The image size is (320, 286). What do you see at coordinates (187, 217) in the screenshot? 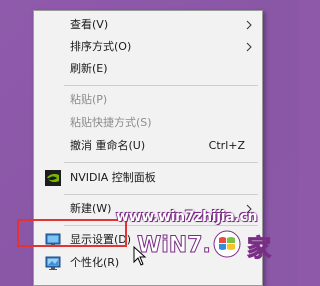
I see `watermark-url: www.win7zhijia.cn` at bounding box center [187, 217].